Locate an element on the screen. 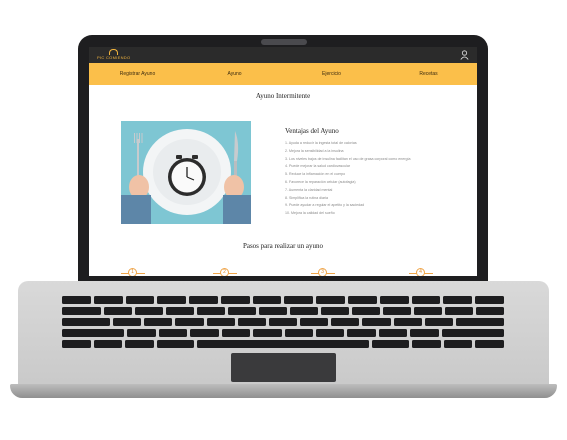 The image size is (567, 440). step-marker: 2 is located at coordinates (225, 271).